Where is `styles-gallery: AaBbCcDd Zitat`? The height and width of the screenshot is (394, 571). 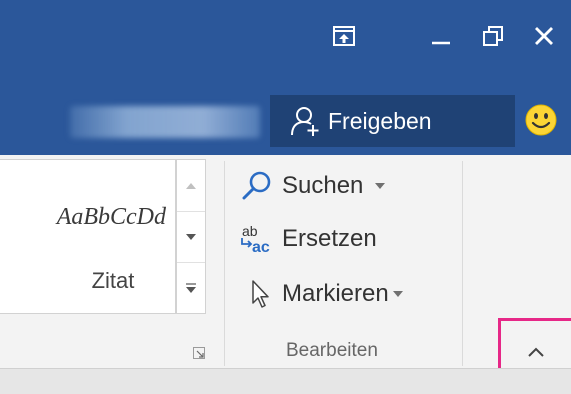
styles-gallery: AaBbCcDd Zitat is located at coordinates (88, 236).